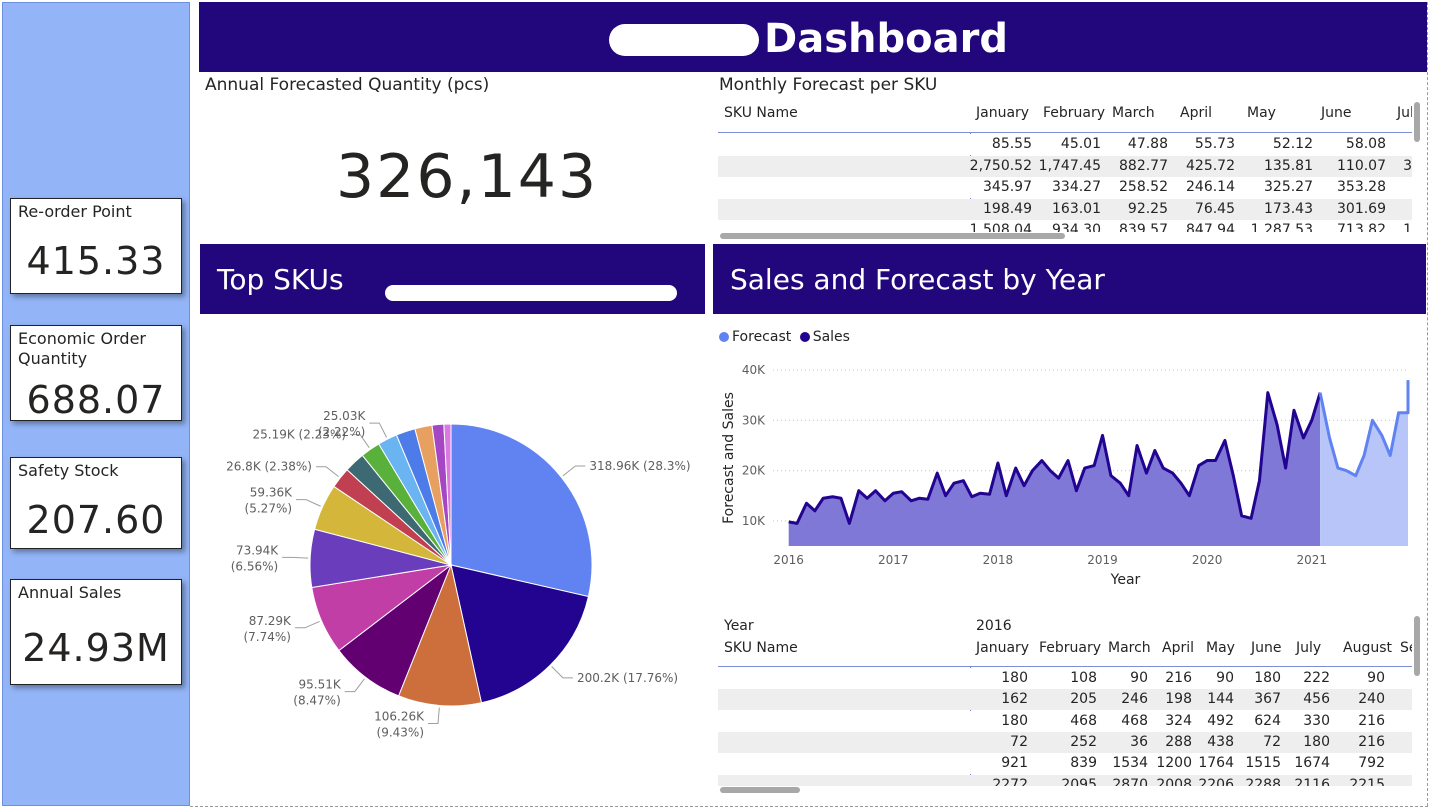 Image resolution: width=1432 pixels, height=810 pixels. I want to click on column-header-month: Se, so click(1406, 648).